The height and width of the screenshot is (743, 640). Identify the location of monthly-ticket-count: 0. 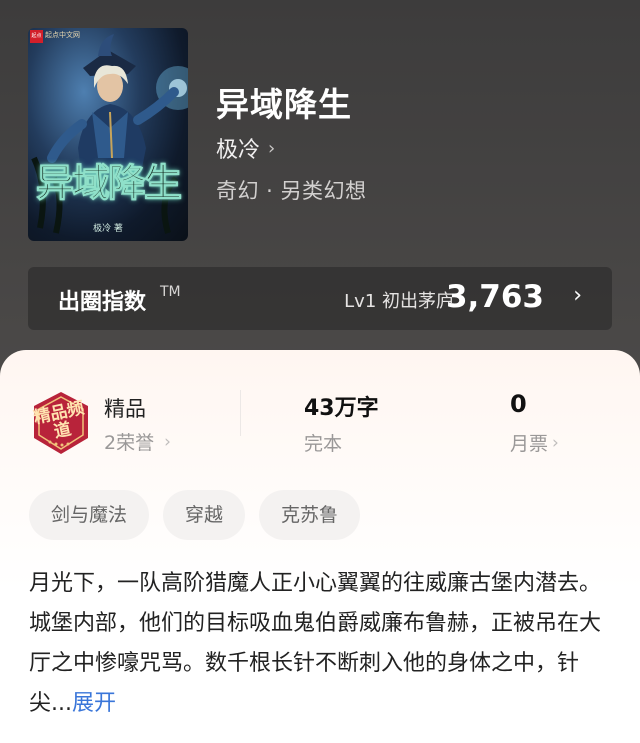
(518, 404).